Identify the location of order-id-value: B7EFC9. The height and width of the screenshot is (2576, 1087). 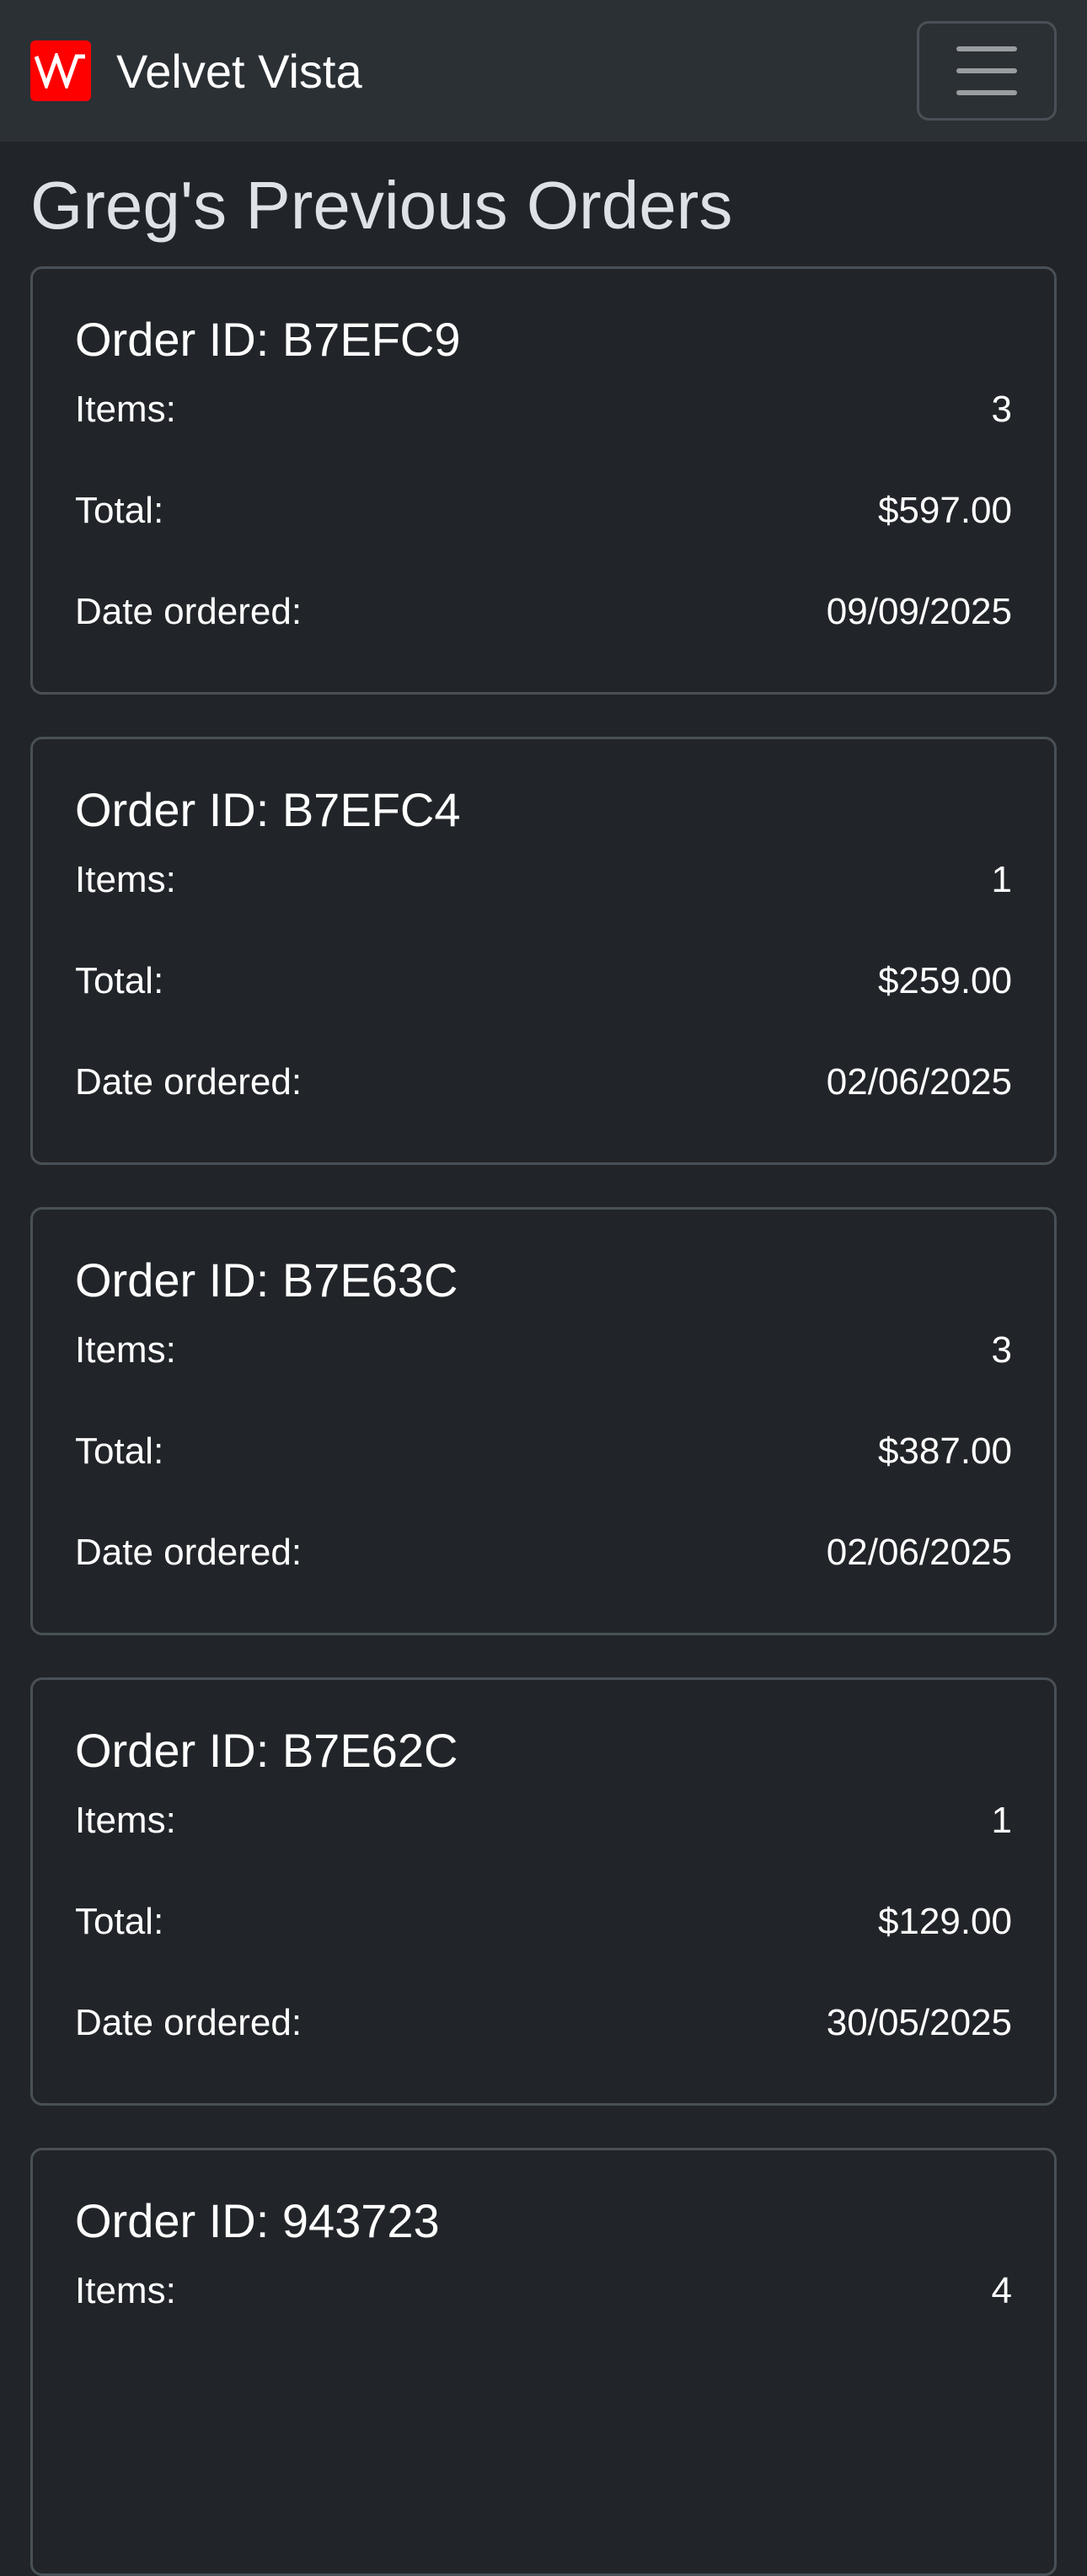
(371, 339).